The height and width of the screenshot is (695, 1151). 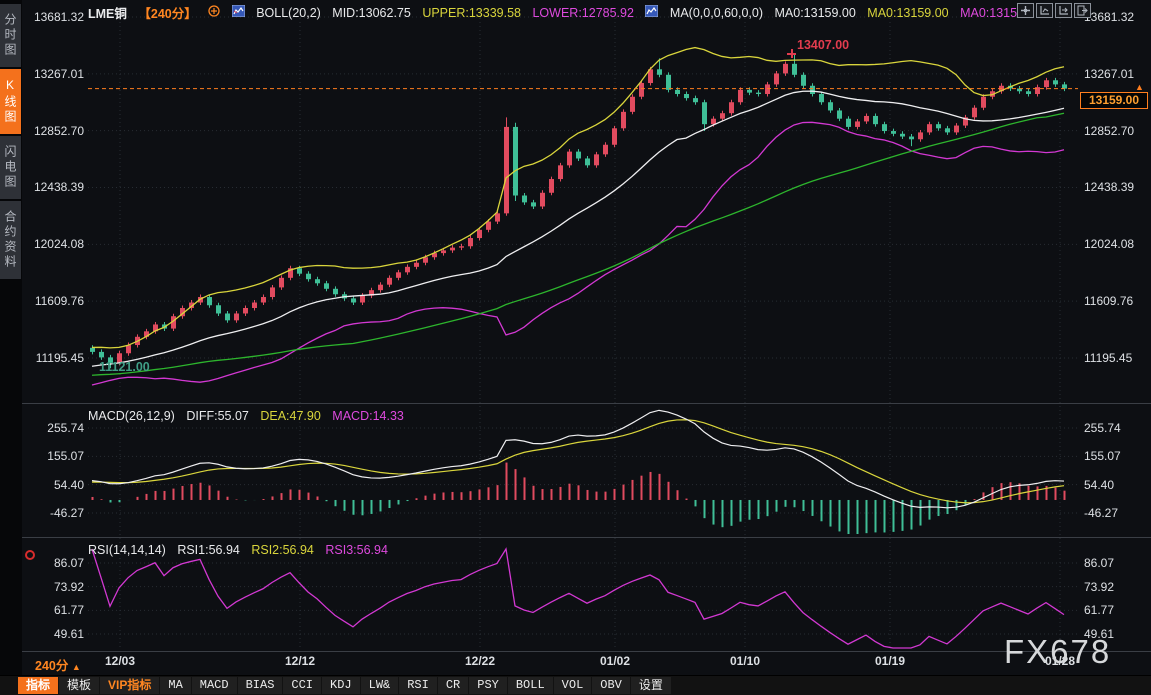 What do you see at coordinates (716, 12) in the screenshot?
I see `ma-label: MA(0,0,0,60,0,0)` at bounding box center [716, 12].